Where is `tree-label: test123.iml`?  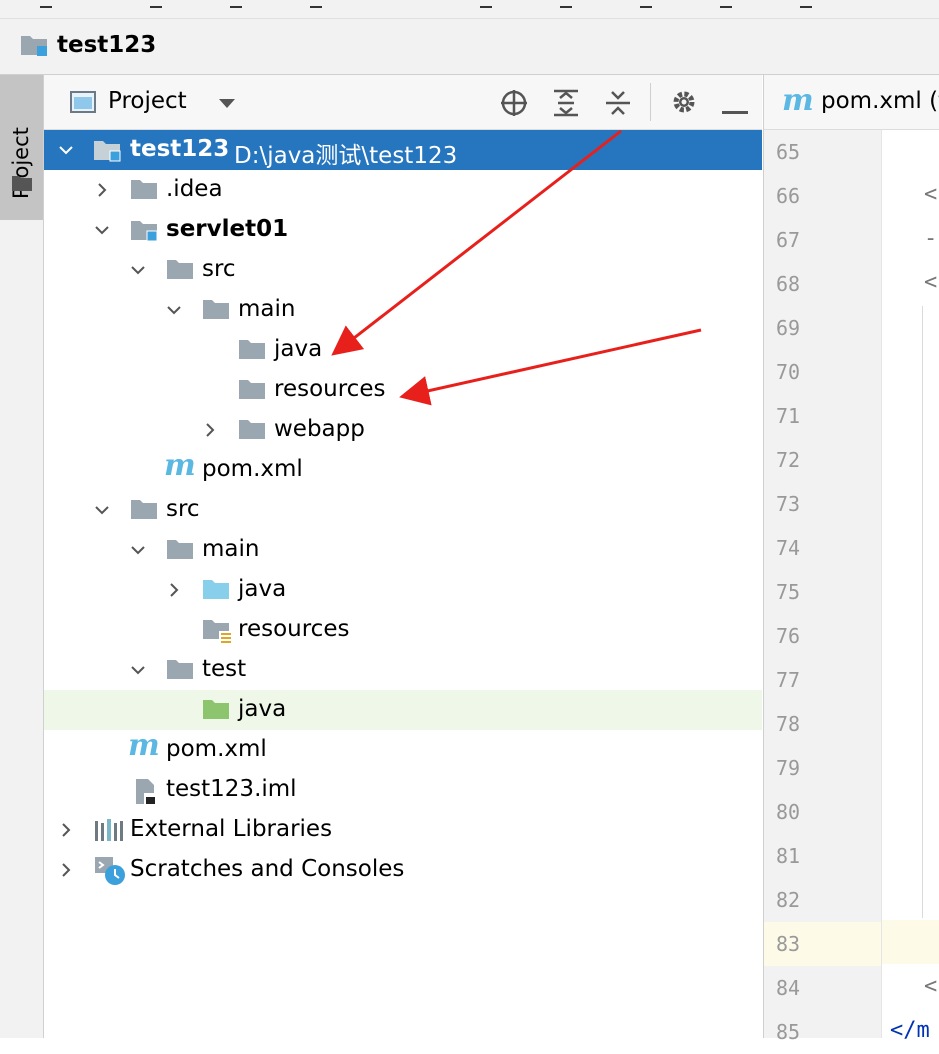 tree-label: test123.iml is located at coordinates (231, 789).